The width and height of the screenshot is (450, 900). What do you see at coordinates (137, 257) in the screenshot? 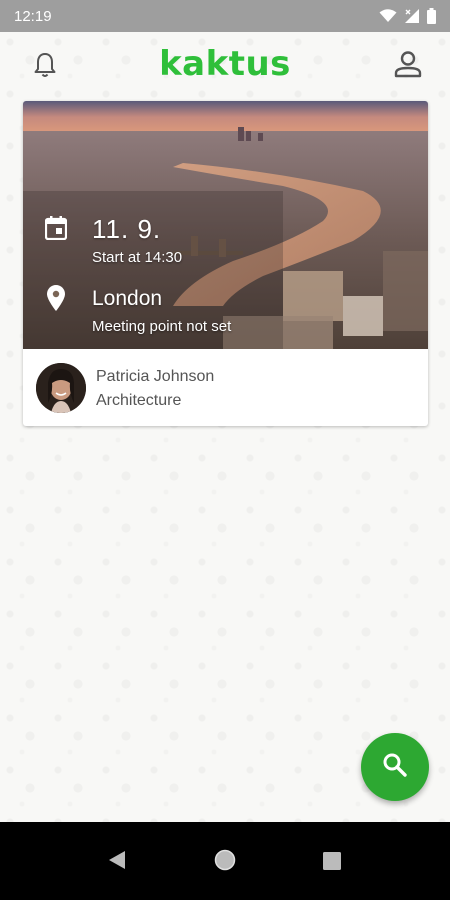
I see `event-start-time: Start at 14:30` at bounding box center [137, 257].